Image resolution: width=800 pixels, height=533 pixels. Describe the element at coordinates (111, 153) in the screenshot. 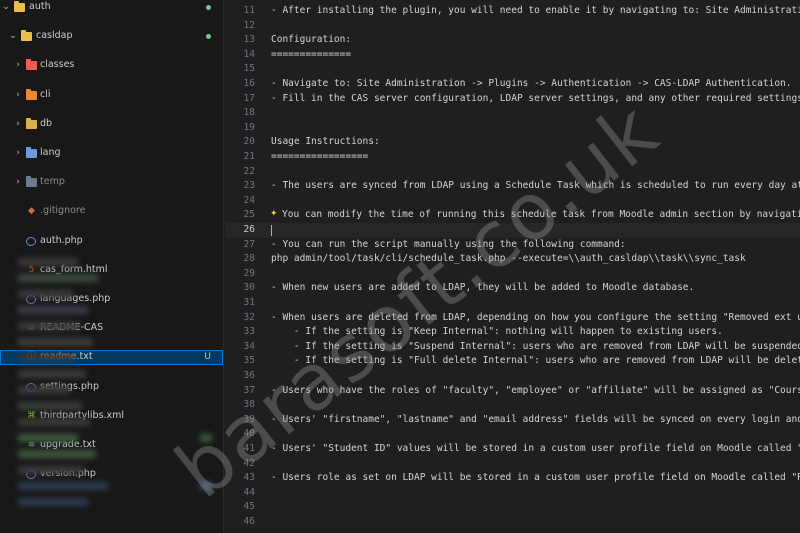

I see `tree-item-lang: › lang` at that location.